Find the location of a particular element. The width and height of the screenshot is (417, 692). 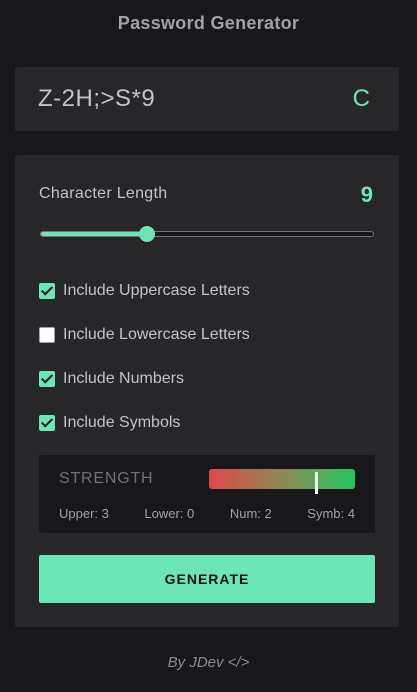

slider-fill is located at coordinates (94, 234).